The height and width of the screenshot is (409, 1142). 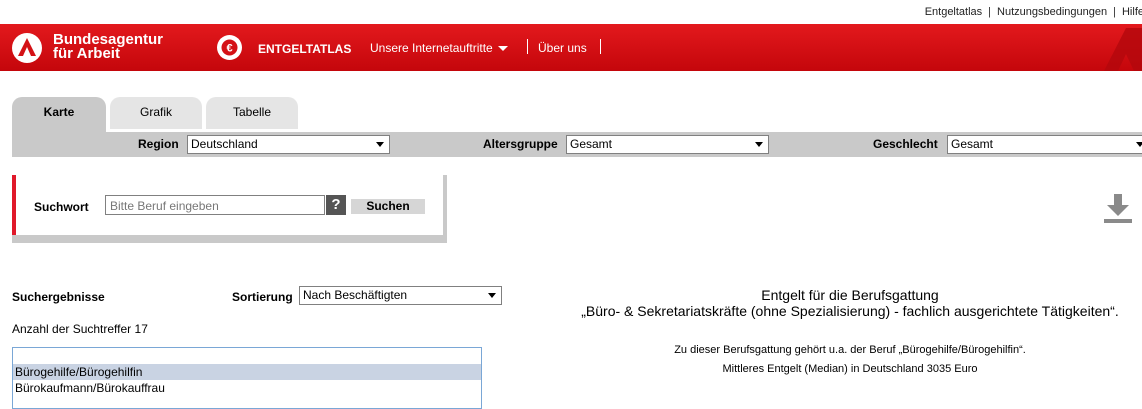 What do you see at coordinates (262, 297) in the screenshot?
I see `sort-label: Sortierung` at bounding box center [262, 297].